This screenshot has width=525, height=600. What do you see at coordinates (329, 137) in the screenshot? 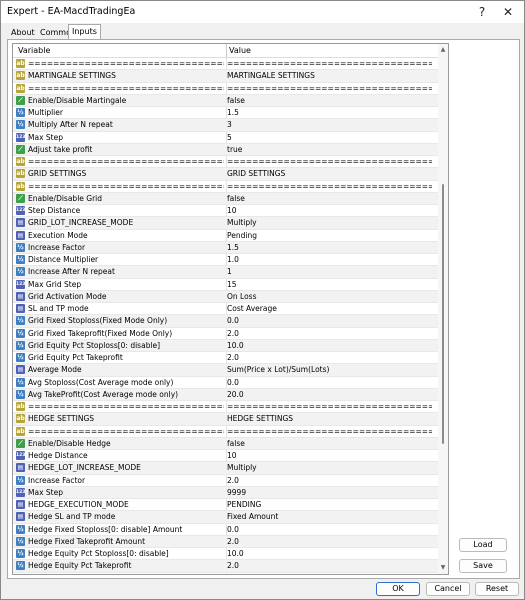
I see `variable-value: 5` at bounding box center [329, 137].